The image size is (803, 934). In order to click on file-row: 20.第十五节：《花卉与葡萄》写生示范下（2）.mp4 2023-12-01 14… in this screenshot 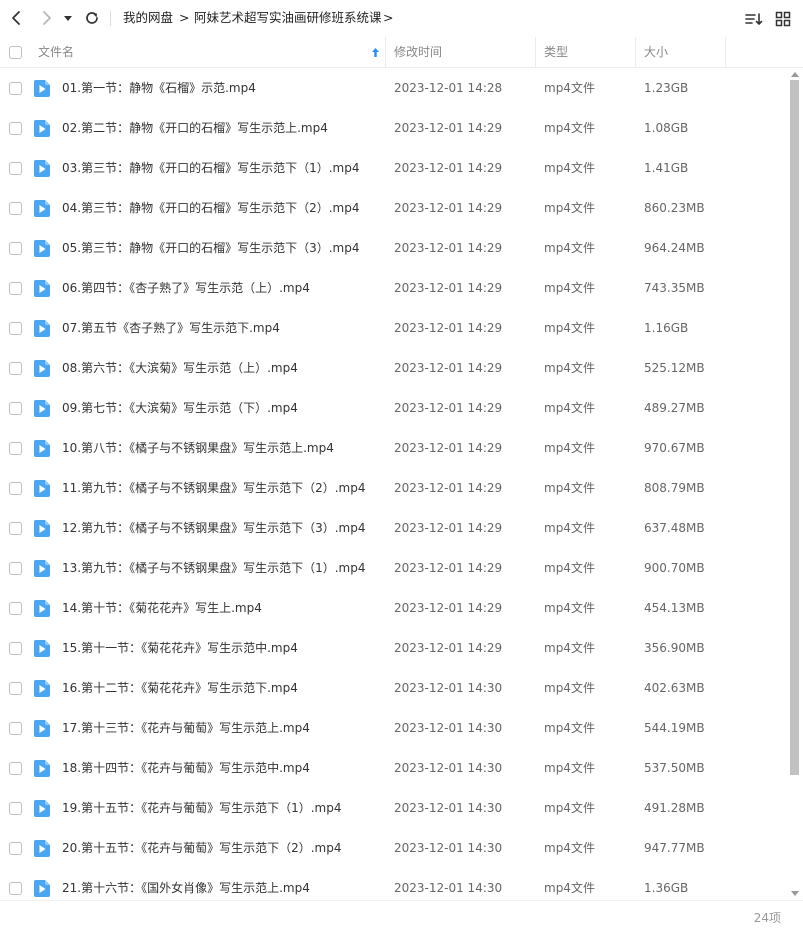, I will do `click(394, 848)`.